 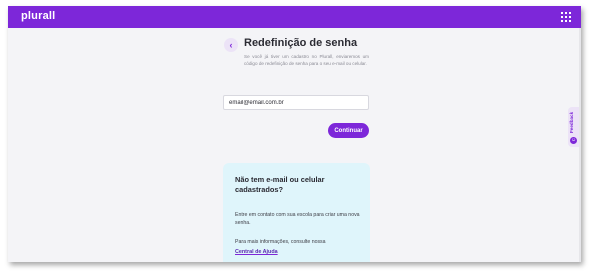 What do you see at coordinates (280, 242) in the screenshot?
I see `help-card-more-info: Para mais informações, consulte nossa` at bounding box center [280, 242].